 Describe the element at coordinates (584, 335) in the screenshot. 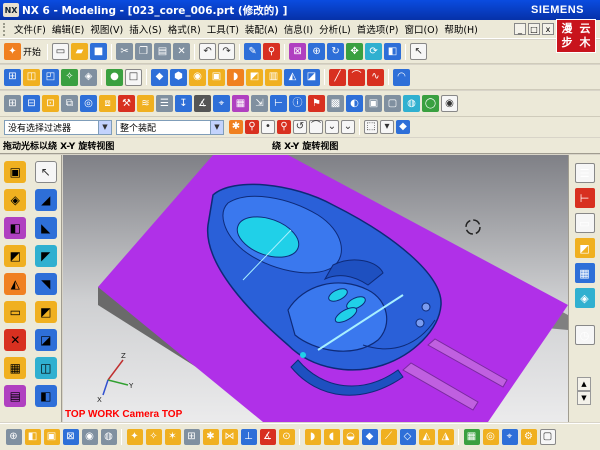

I see `clock-icon: ◷` at that location.